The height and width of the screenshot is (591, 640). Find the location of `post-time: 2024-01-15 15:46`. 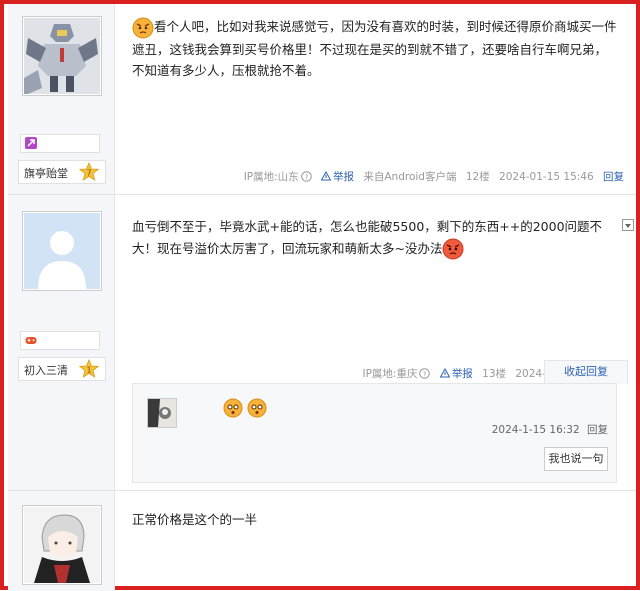

post-time: 2024-01-15 15:46 is located at coordinates (546, 177).